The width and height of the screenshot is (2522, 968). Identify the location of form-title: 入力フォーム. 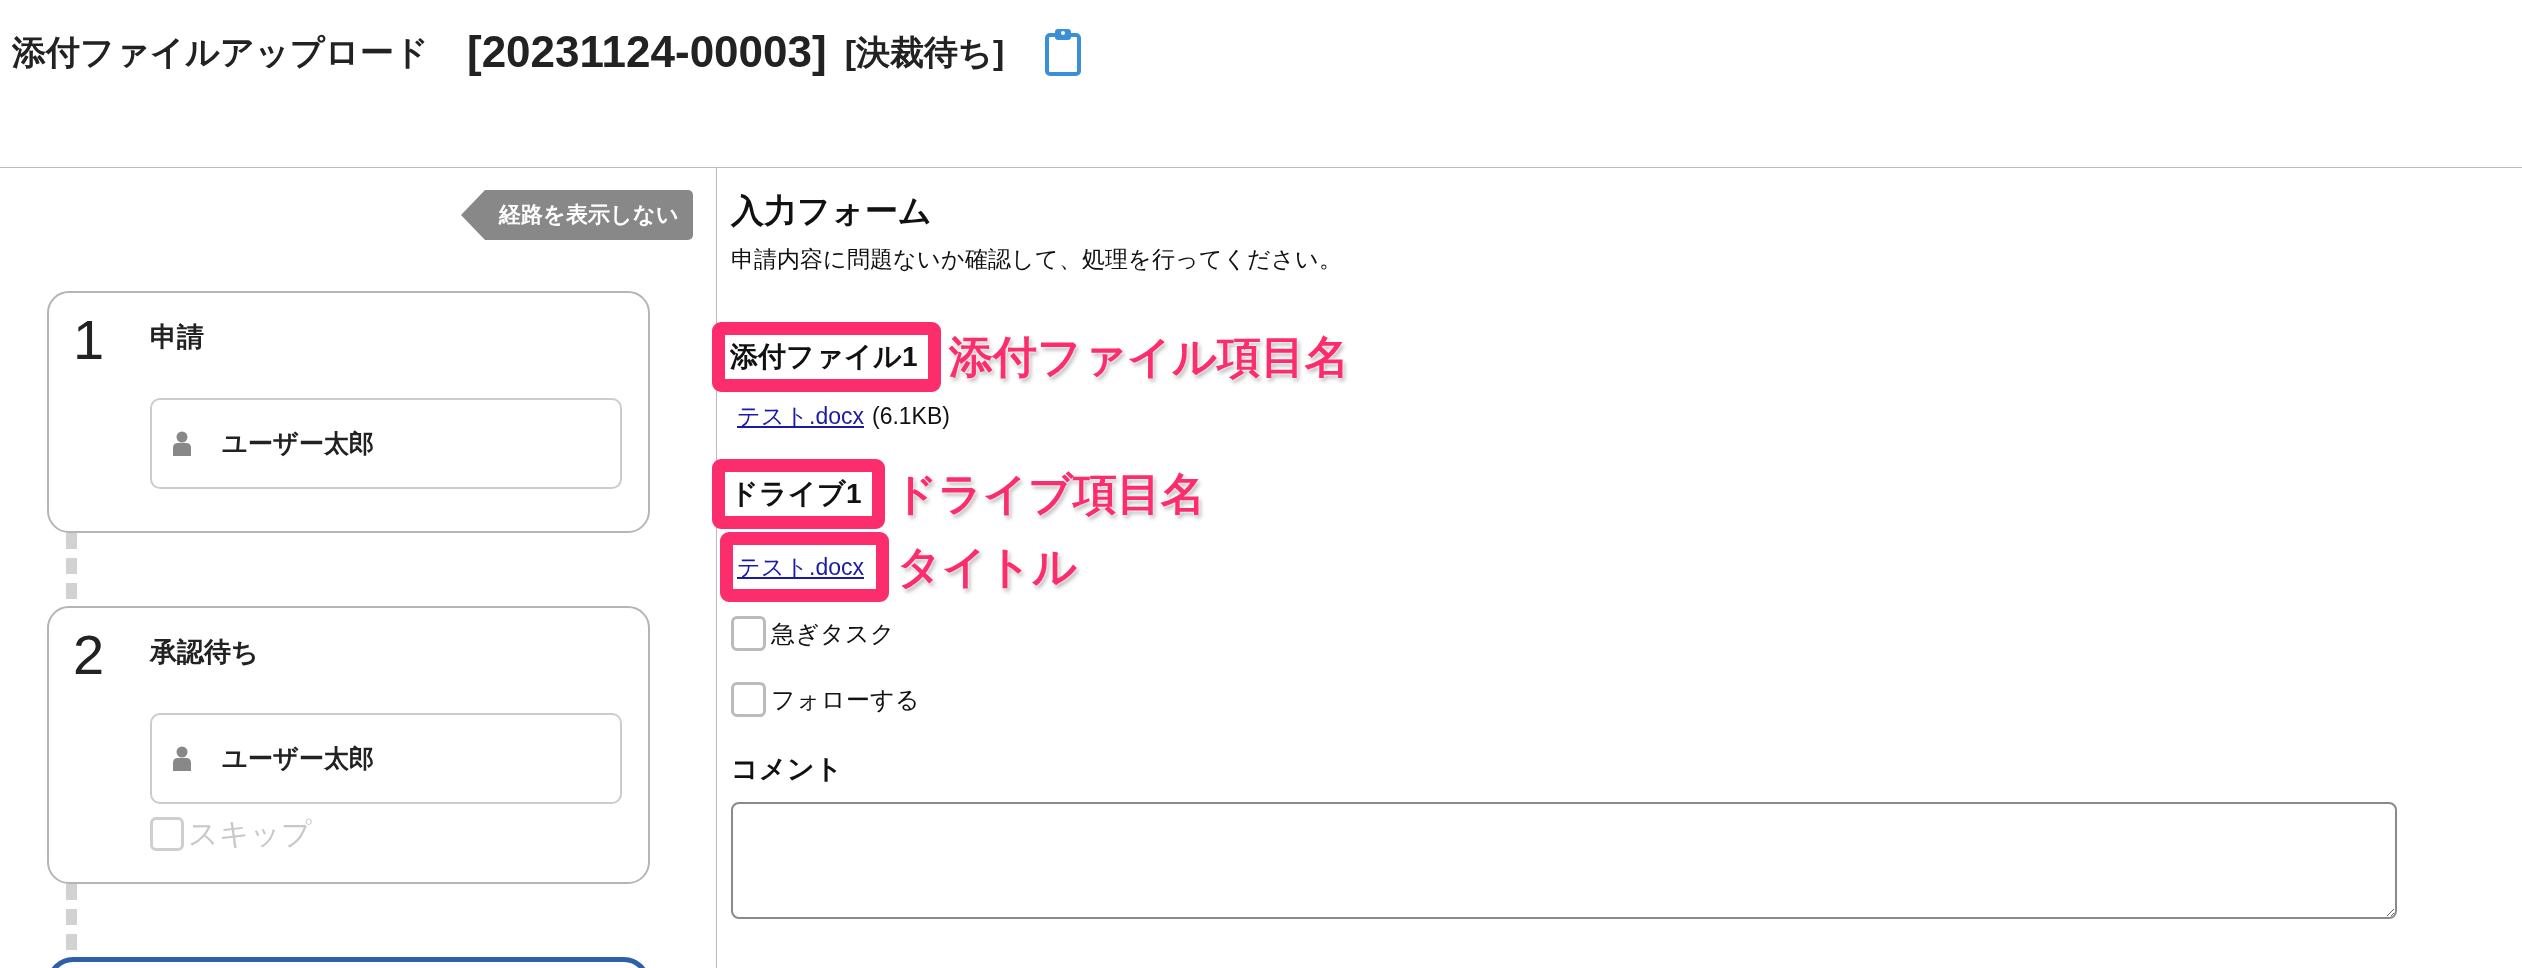
(831, 211).